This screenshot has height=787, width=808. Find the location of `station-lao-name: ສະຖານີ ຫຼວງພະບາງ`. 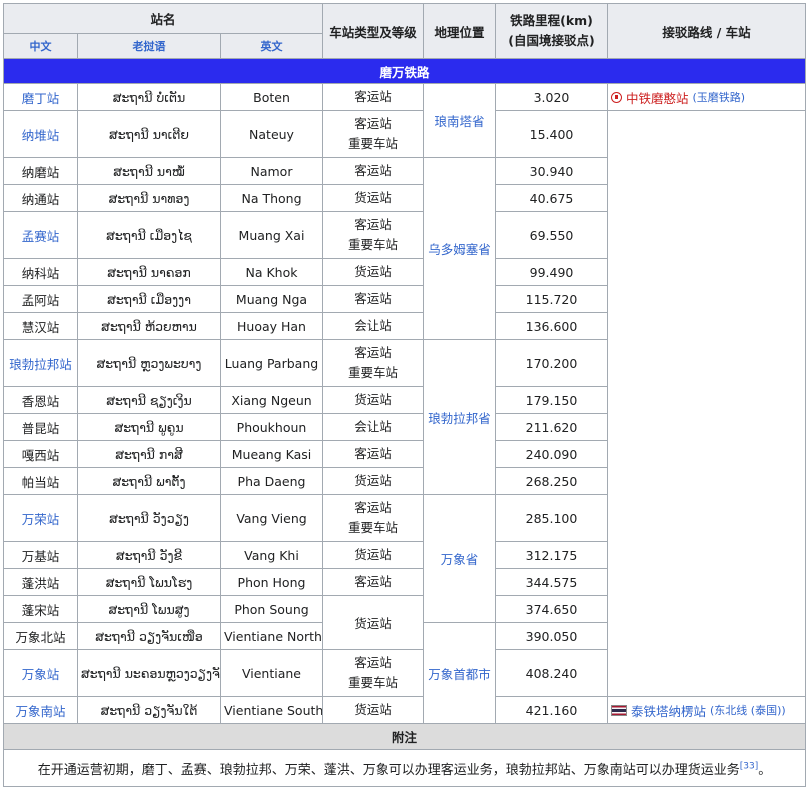

station-lao-name: ສະຖານີ ຫຼວງພະບາງ is located at coordinates (149, 363).